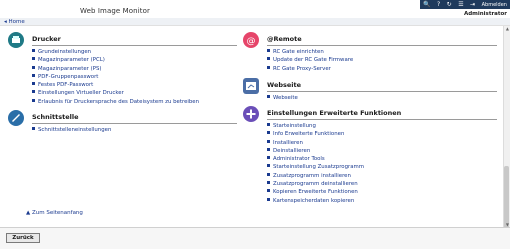  I want to click on search-icon: 🔍, so click(426, 4).